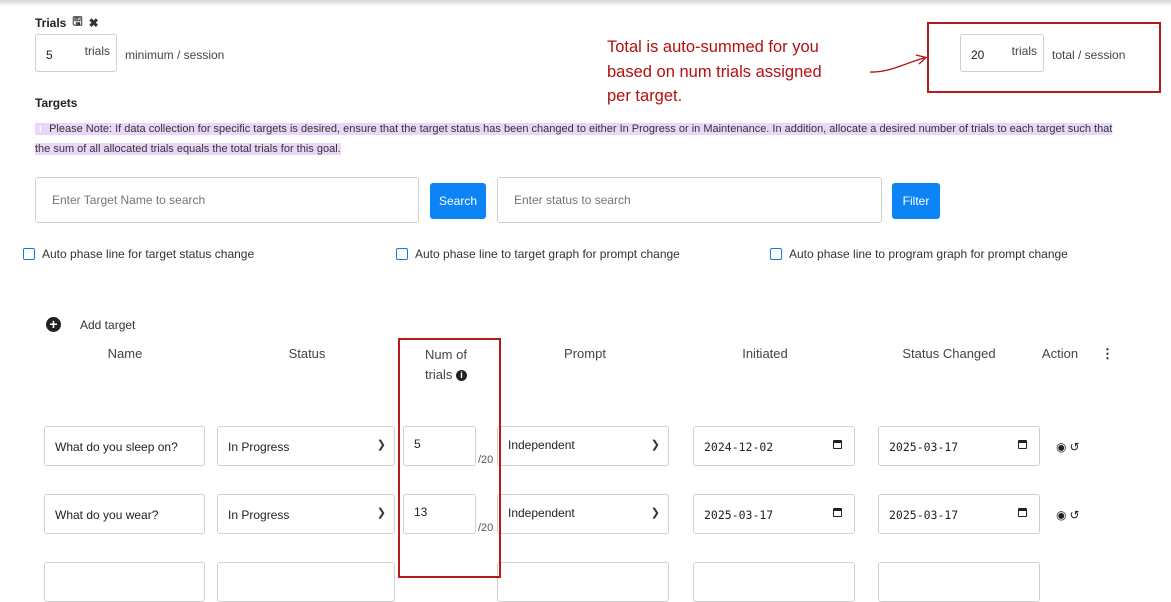  Describe the element at coordinates (949, 353) in the screenshot. I see `column-status-changed: Status Changed` at that location.